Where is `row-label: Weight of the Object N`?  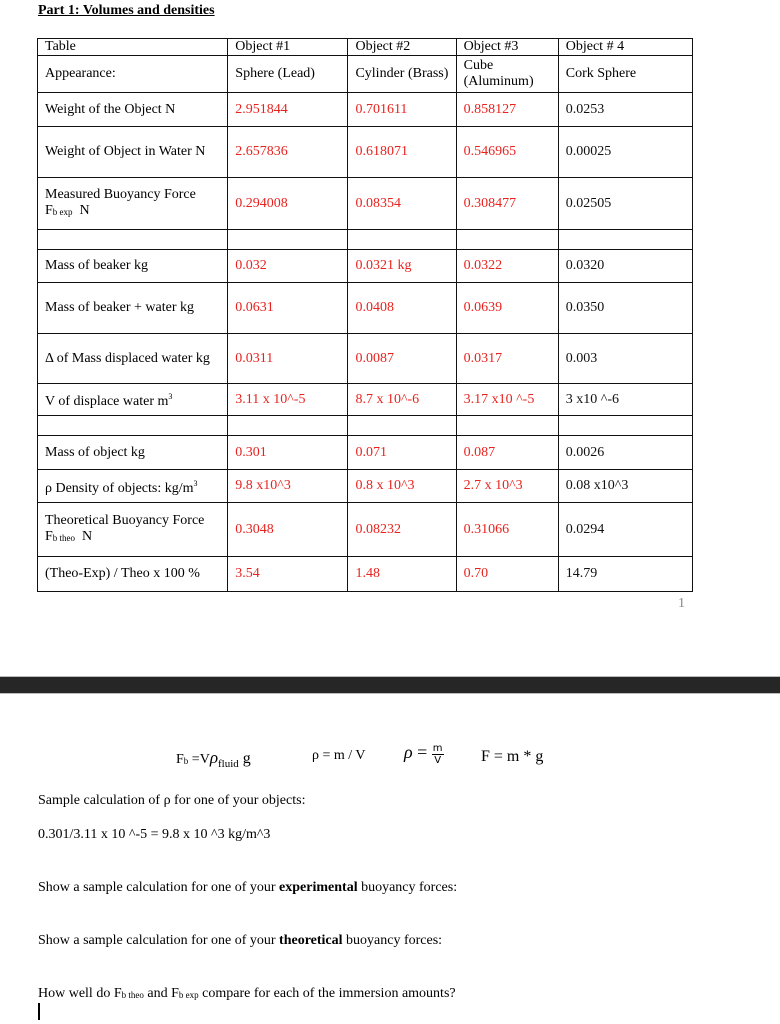 row-label: Weight of the Object N is located at coordinates (132, 109).